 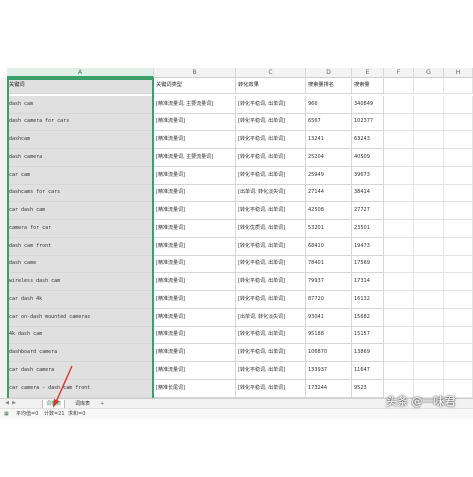 I want to click on watermark: 头条 @一味君, so click(x=421, y=401).